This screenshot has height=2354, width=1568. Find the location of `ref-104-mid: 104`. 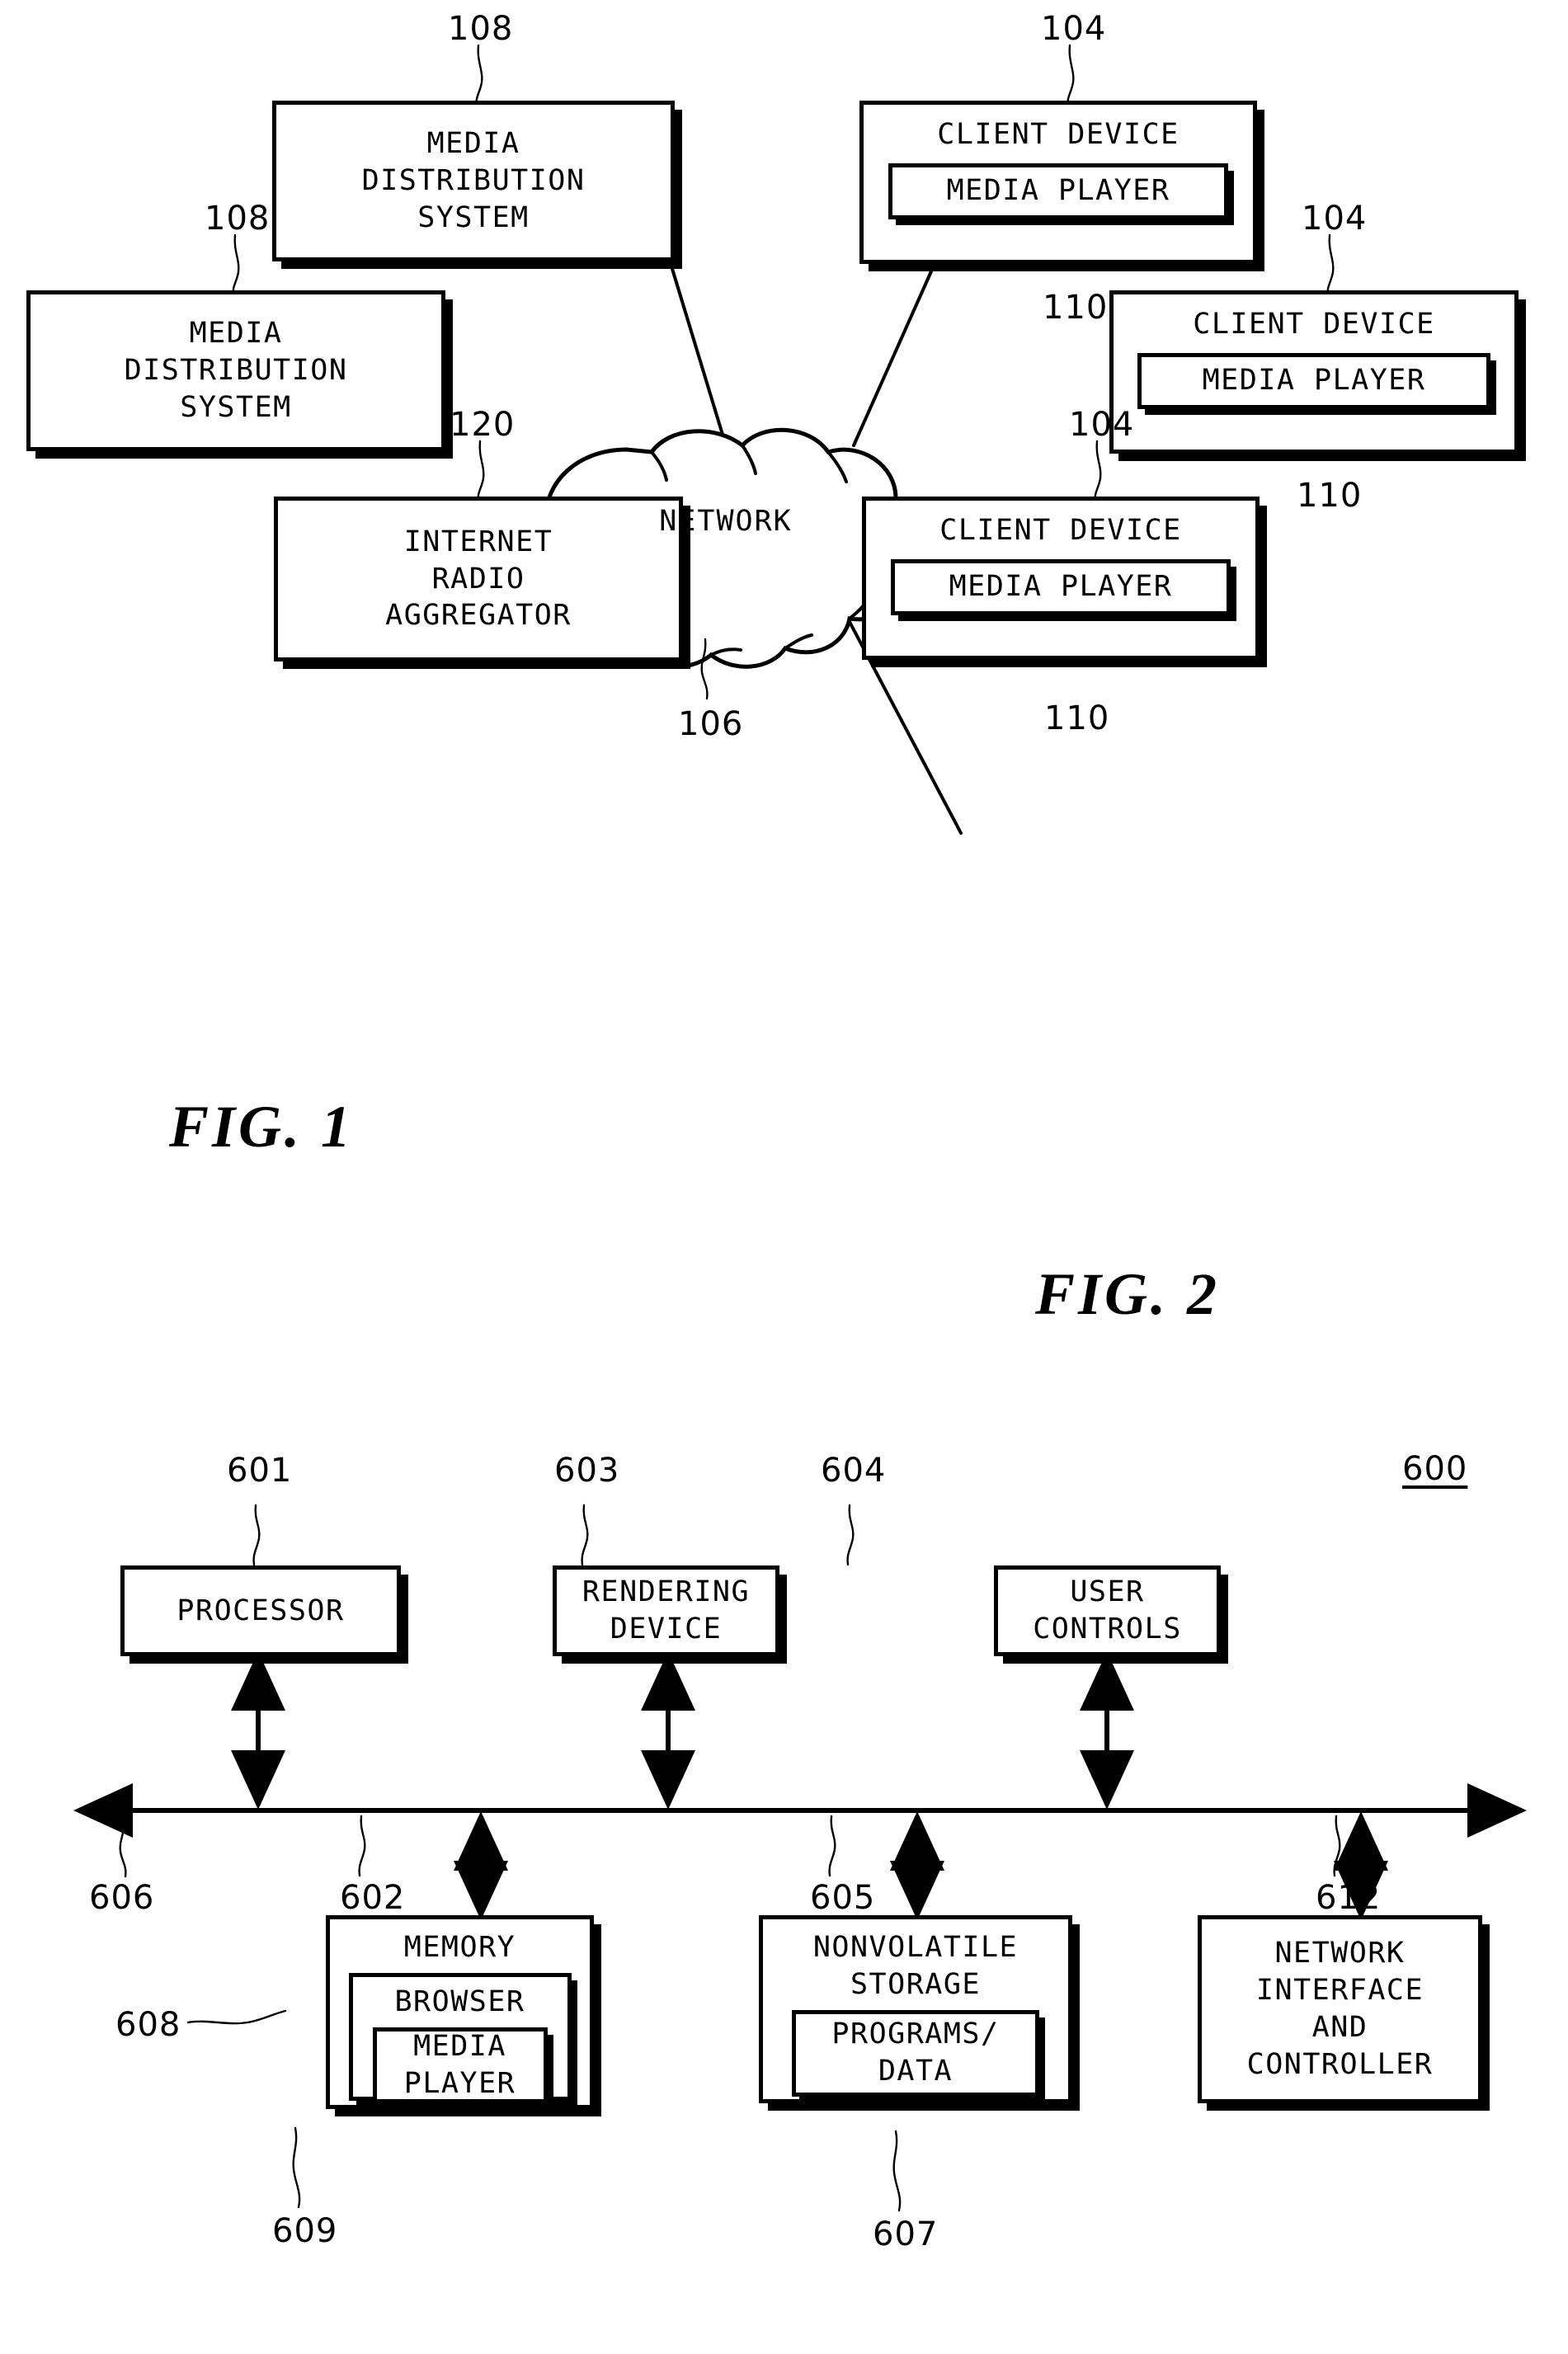

ref-104-mid: 104 is located at coordinates (1335, 219).